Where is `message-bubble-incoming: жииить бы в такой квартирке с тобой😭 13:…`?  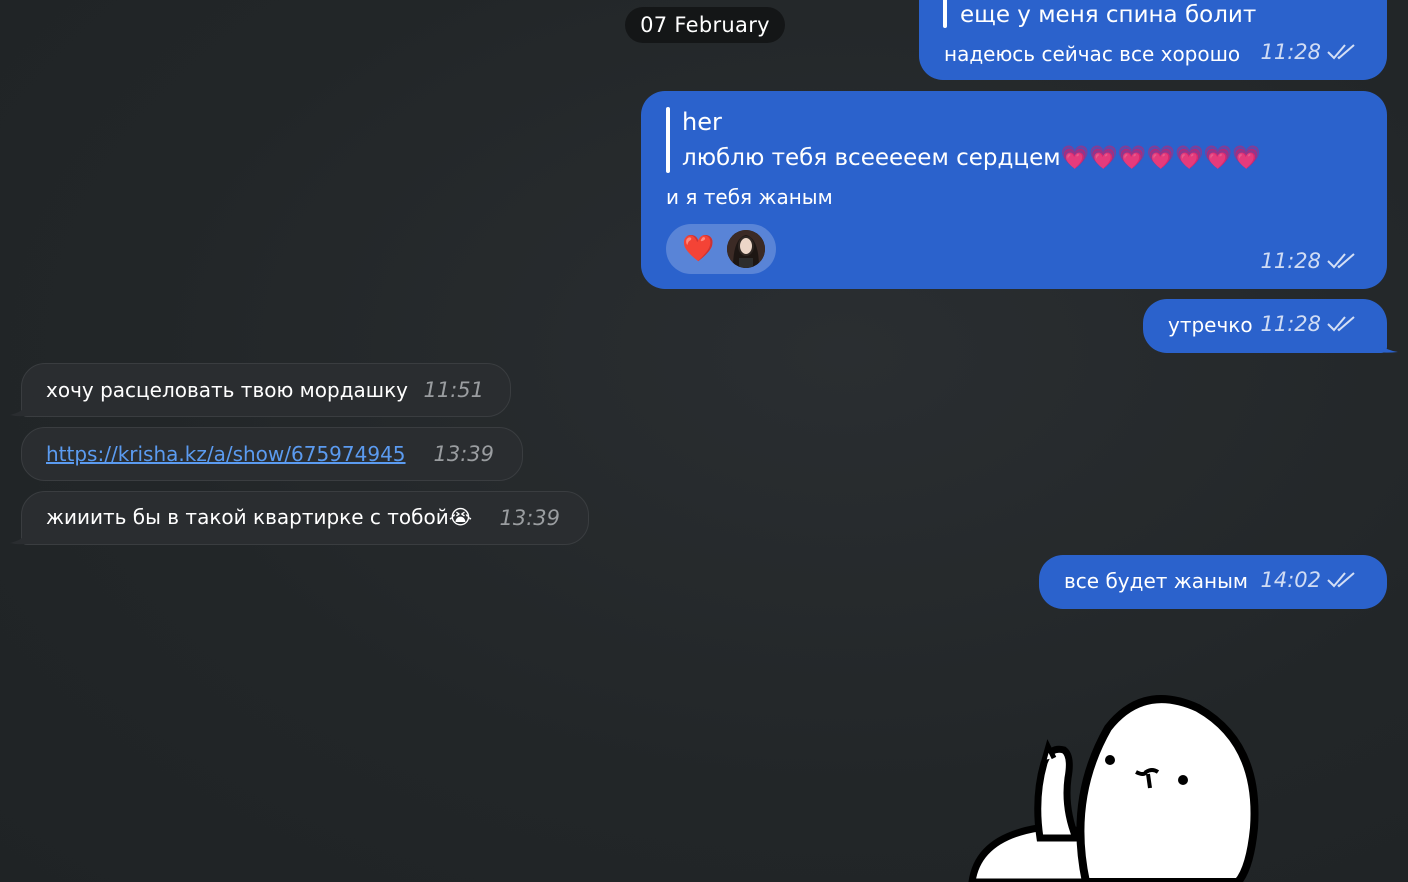
message-bubble-incoming: жииить бы в такой квартирке с тобой😭 13:… is located at coordinates (305, 518).